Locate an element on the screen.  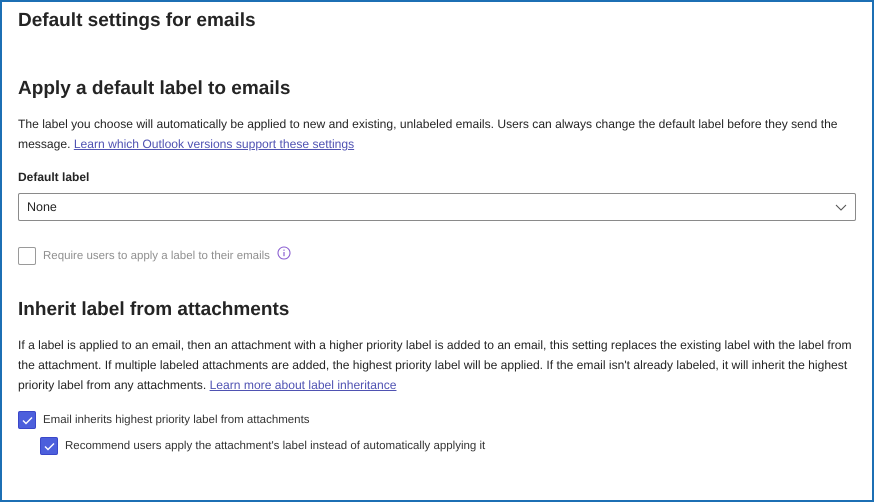
field-label: Default label is located at coordinates (54, 177).